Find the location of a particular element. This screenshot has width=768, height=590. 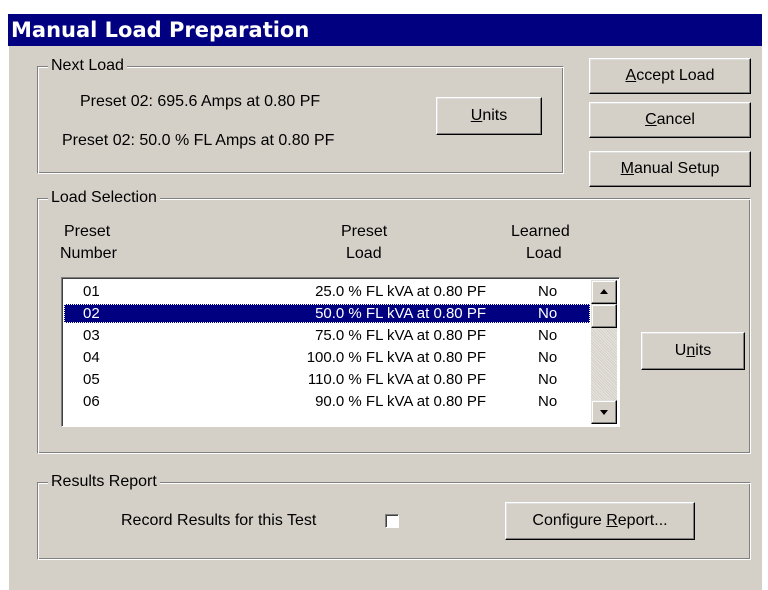

load-selection-units-button: Units is located at coordinates (693, 351).